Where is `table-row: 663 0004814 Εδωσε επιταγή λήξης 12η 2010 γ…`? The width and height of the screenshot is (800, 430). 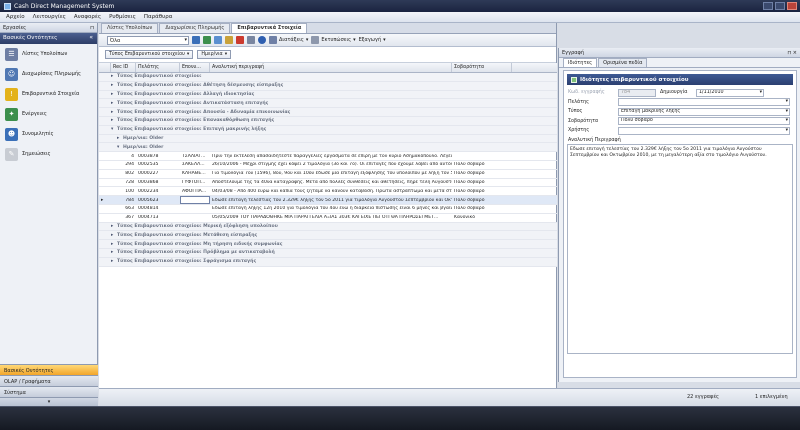
table-row: 663 0004814 Εδωσε επιταγή λήξης 12η 2010 γ… is located at coordinates (328, 209).